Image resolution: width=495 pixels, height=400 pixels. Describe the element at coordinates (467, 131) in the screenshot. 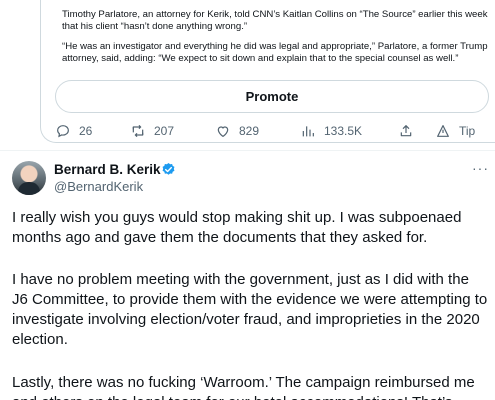

I see `tip-label: Tip` at that location.